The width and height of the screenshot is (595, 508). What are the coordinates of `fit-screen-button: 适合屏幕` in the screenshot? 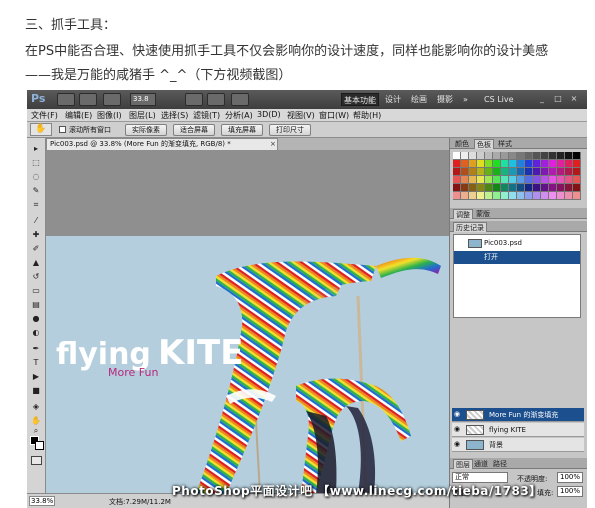 It's located at (194, 130).